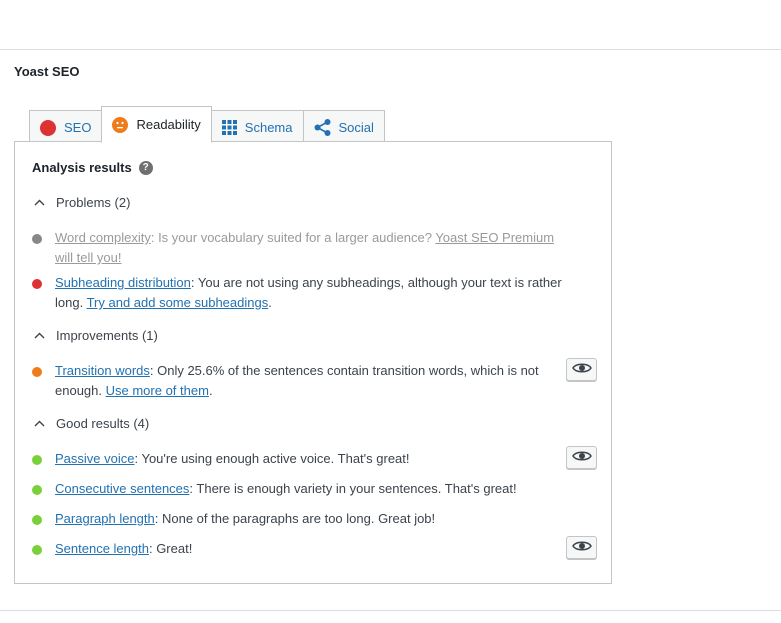 The height and width of the screenshot is (623, 781). What do you see at coordinates (145, 167) in the screenshot?
I see `help-icon: ?` at bounding box center [145, 167].